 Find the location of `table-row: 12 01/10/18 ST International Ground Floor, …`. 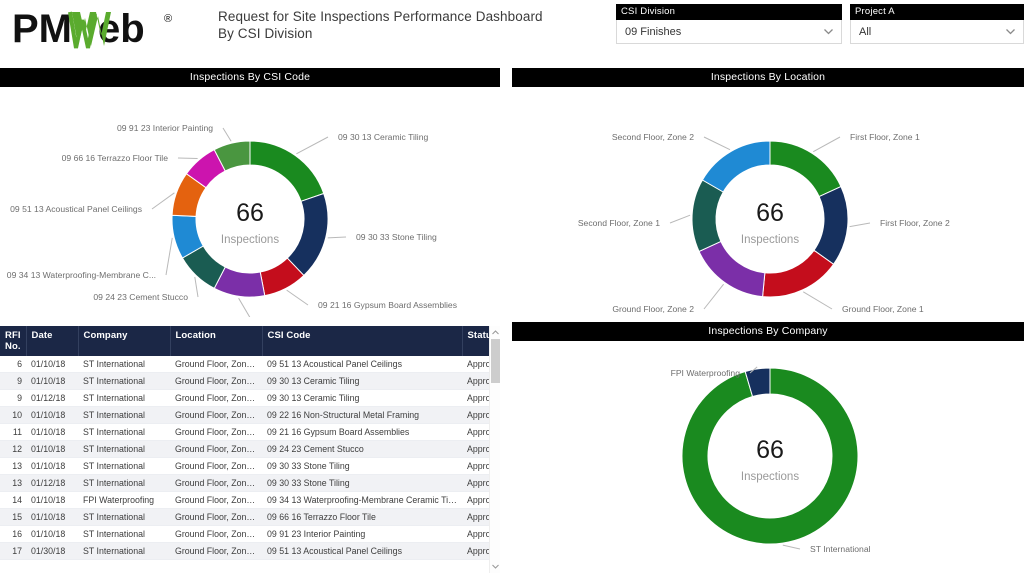

table-row: 12 01/10/18 ST International Ground Floor, … is located at coordinates (244, 449).